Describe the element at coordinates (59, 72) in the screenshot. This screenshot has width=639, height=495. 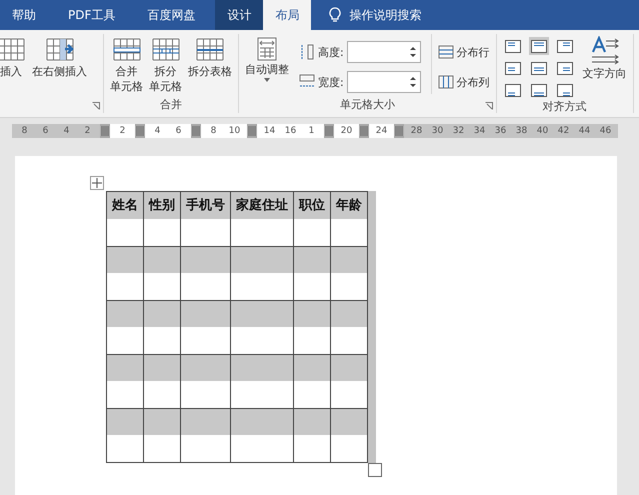
I see `button-label: 在右侧插入` at that location.